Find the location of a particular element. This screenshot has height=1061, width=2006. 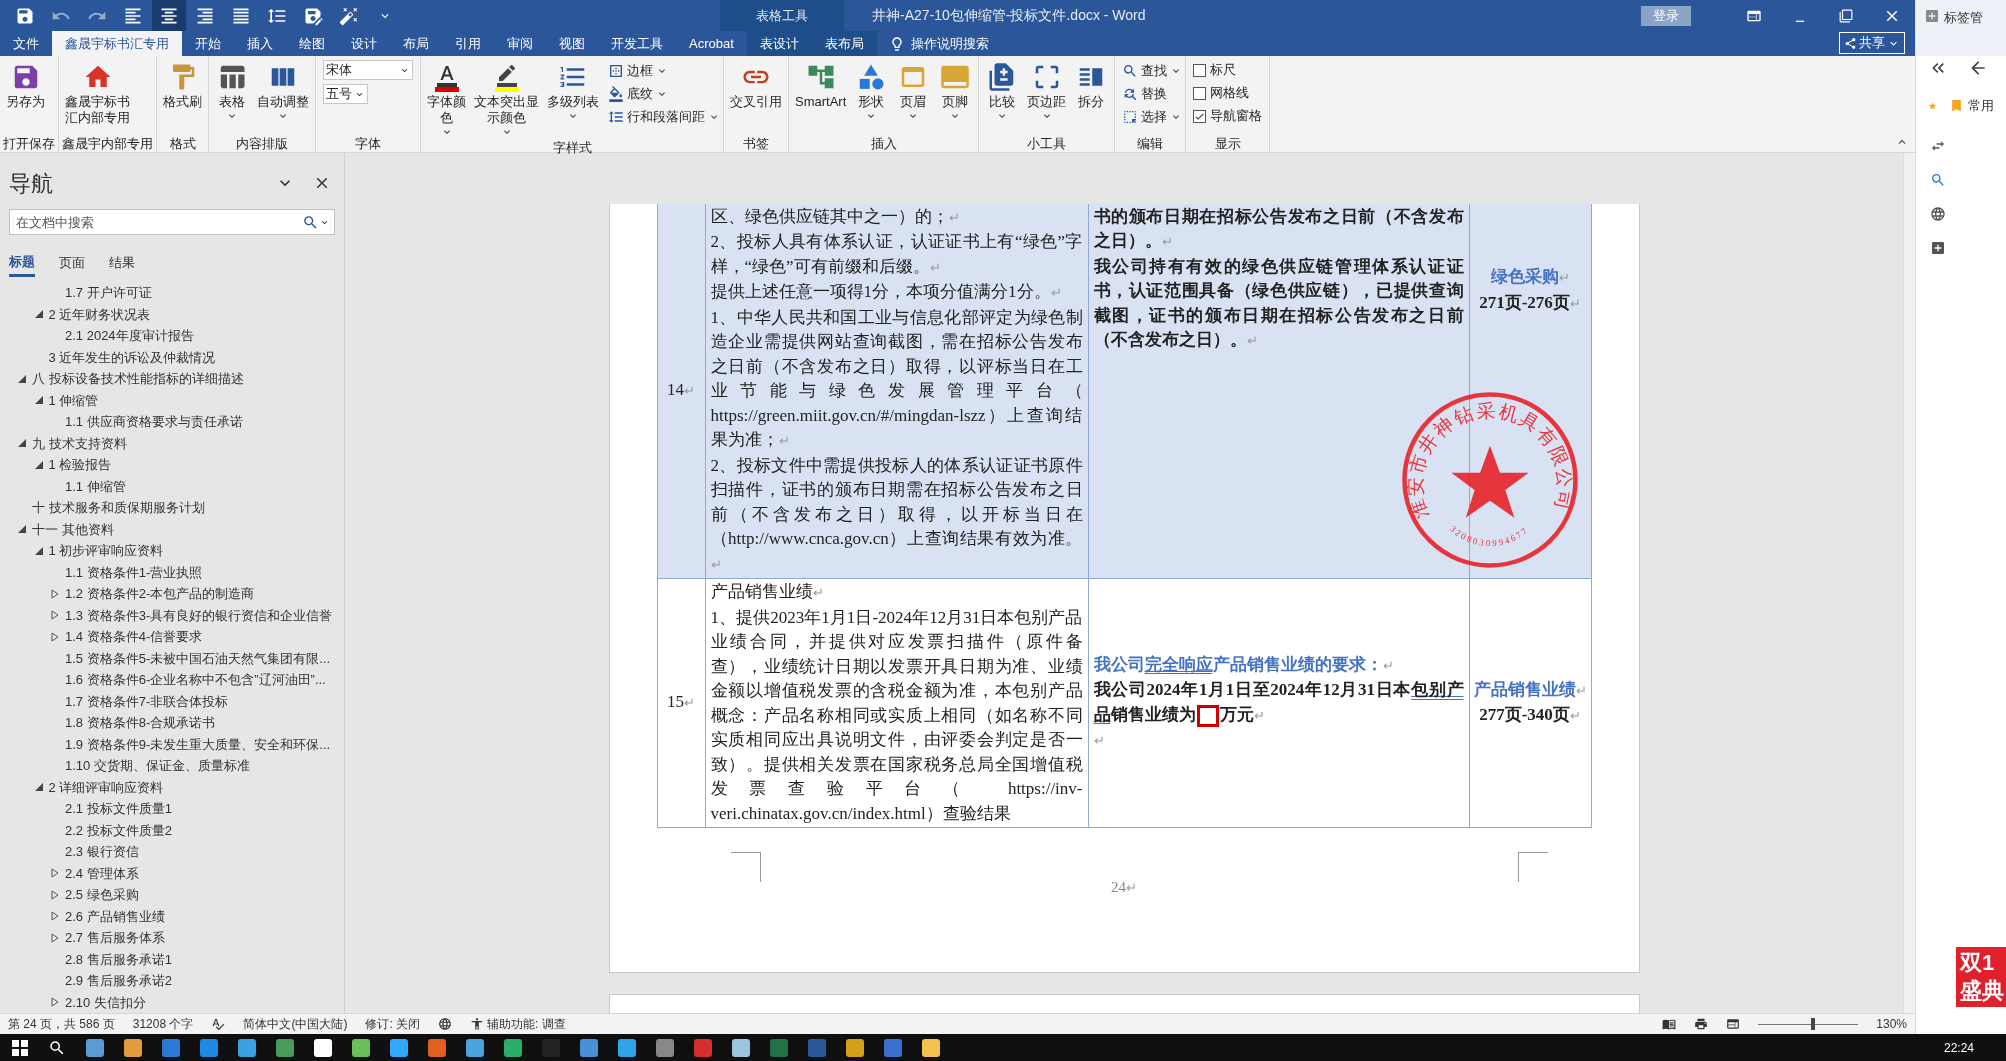

ribbon-button: 页脚 is located at coordinates (955, 97).